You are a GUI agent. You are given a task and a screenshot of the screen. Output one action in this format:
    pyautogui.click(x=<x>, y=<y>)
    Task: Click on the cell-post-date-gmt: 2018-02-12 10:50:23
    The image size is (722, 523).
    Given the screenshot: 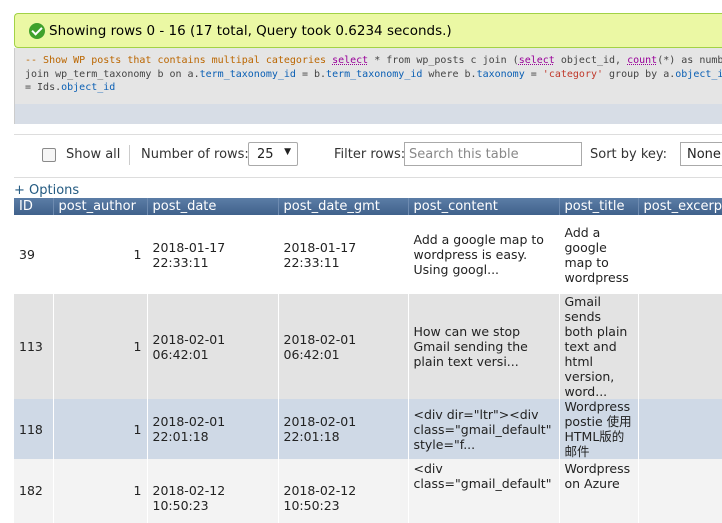 What is the action you would take?
    pyautogui.click(x=343, y=491)
    